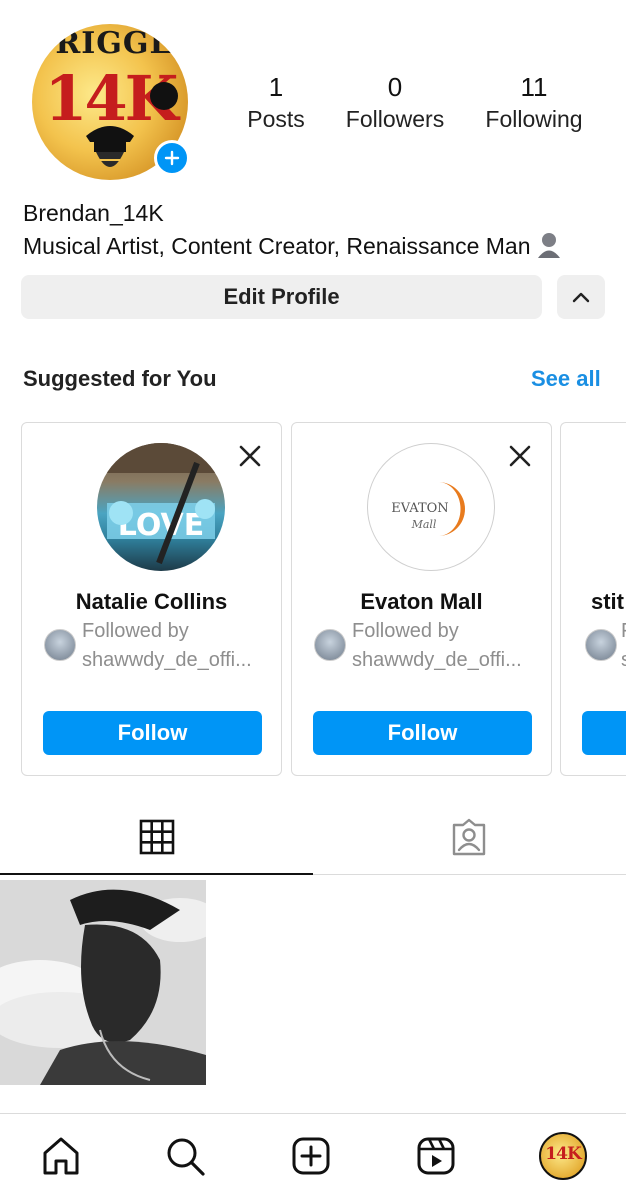 The width and height of the screenshot is (626, 1200). I want to click on nav-reels, so click(436, 1156).